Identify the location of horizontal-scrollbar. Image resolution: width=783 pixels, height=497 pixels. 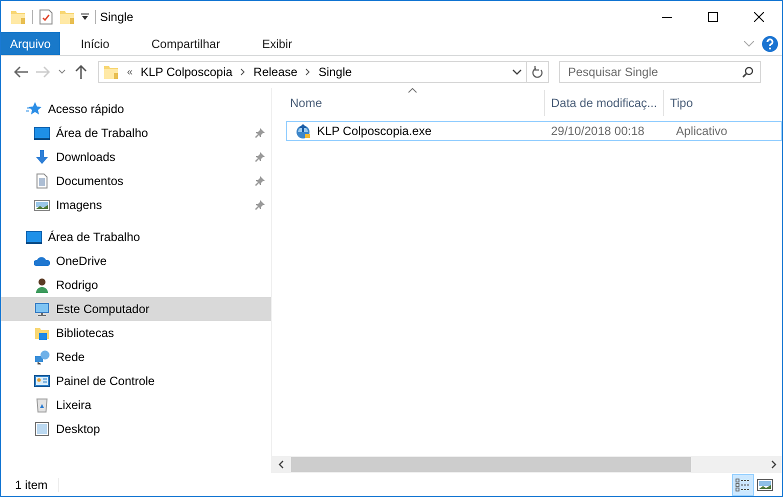
(527, 464).